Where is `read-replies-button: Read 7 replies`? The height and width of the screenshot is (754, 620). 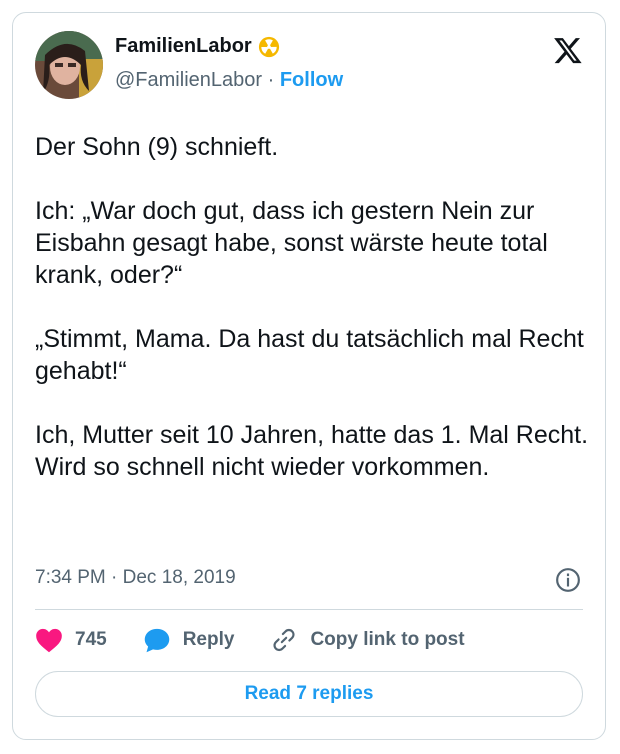 read-replies-button: Read 7 replies is located at coordinates (309, 694).